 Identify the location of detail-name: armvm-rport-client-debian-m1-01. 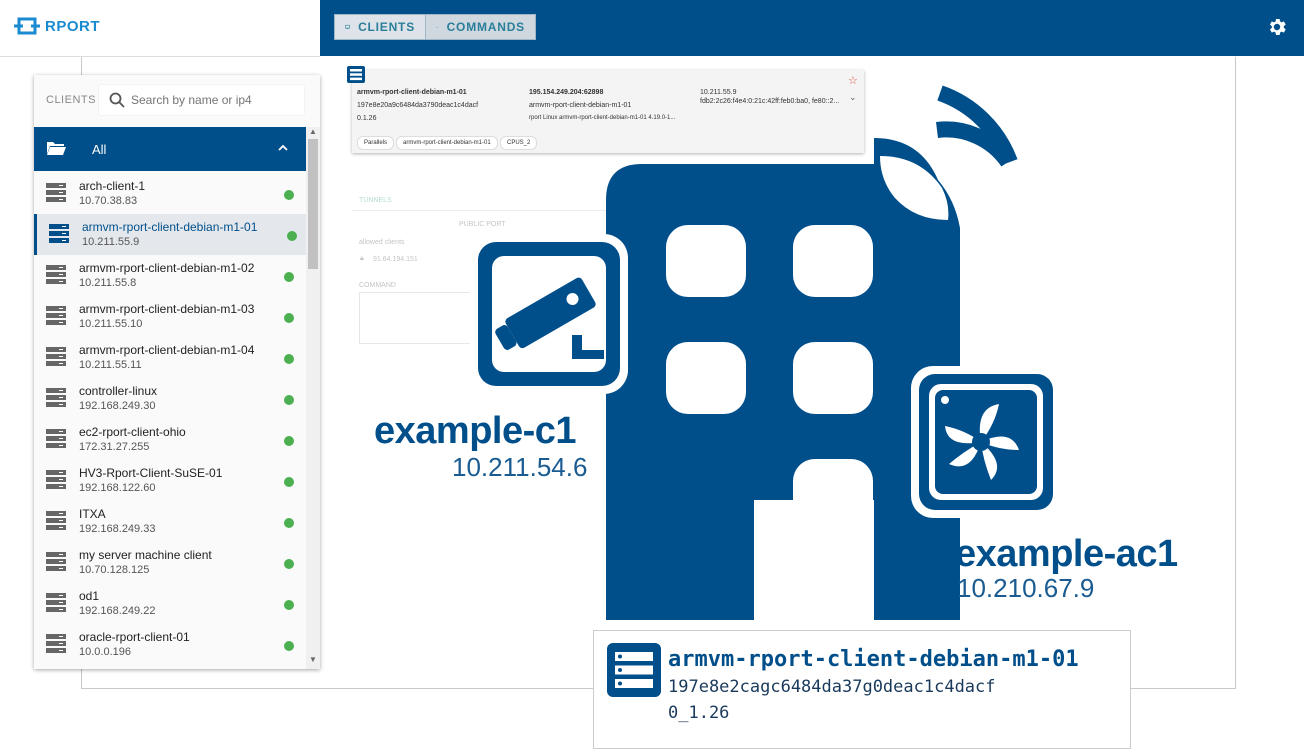
(412, 92).